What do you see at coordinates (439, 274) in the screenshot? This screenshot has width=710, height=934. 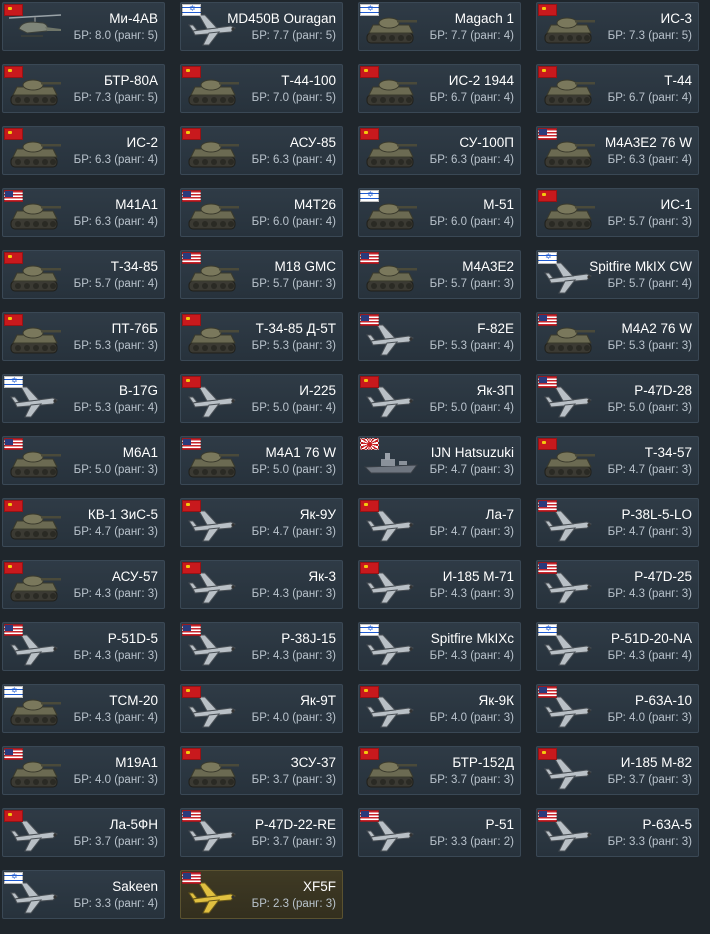 I see `vehicle-card-m4a3e2: M4A3E2 БР: 5.7 (ранг: 3)` at bounding box center [439, 274].